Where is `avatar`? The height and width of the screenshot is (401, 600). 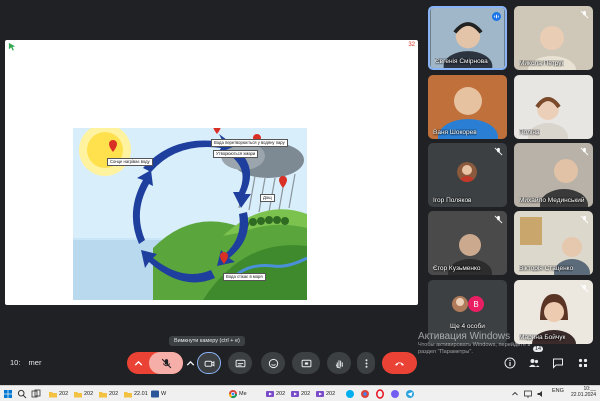
avatar is located at coordinates (460, 304).